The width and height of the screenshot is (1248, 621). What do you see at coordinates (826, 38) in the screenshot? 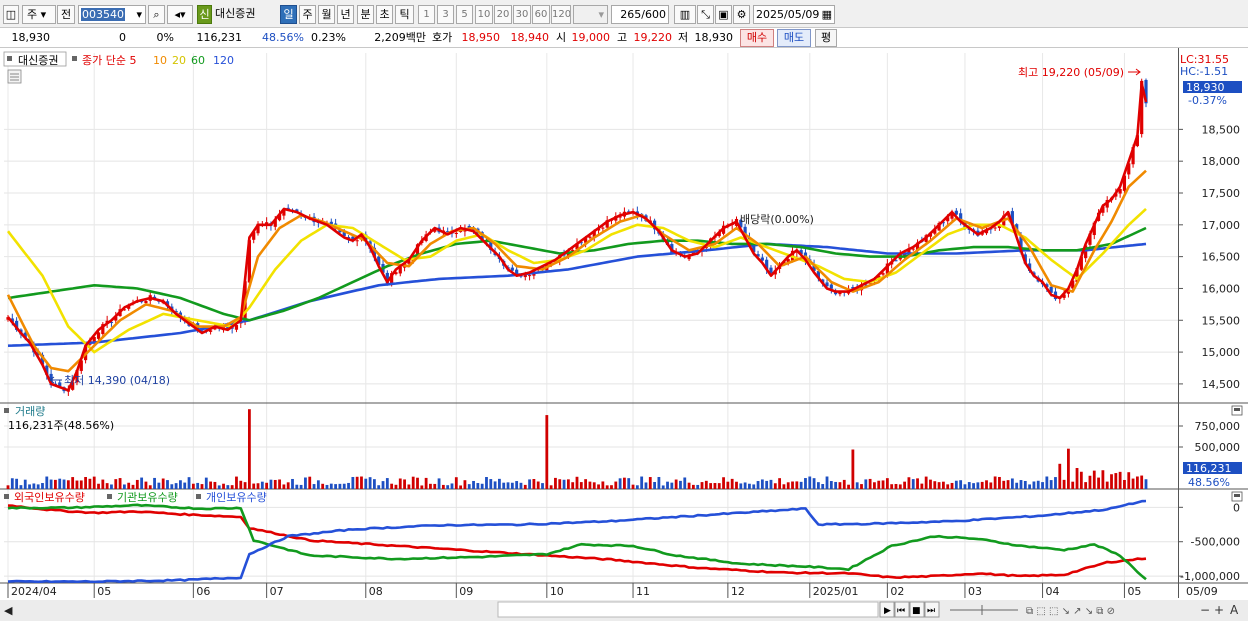
I see `eval-button: 평` at bounding box center [826, 38].